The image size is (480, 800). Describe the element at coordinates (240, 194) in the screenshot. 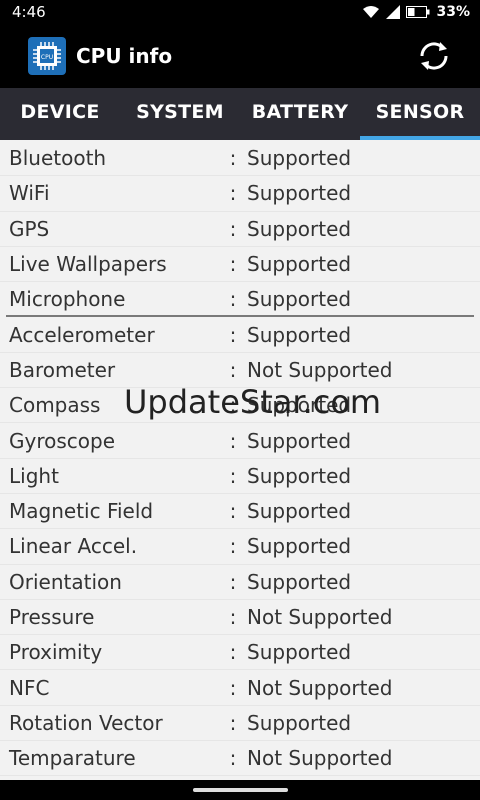

I see `list-item: WiFi: Supported` at that location.